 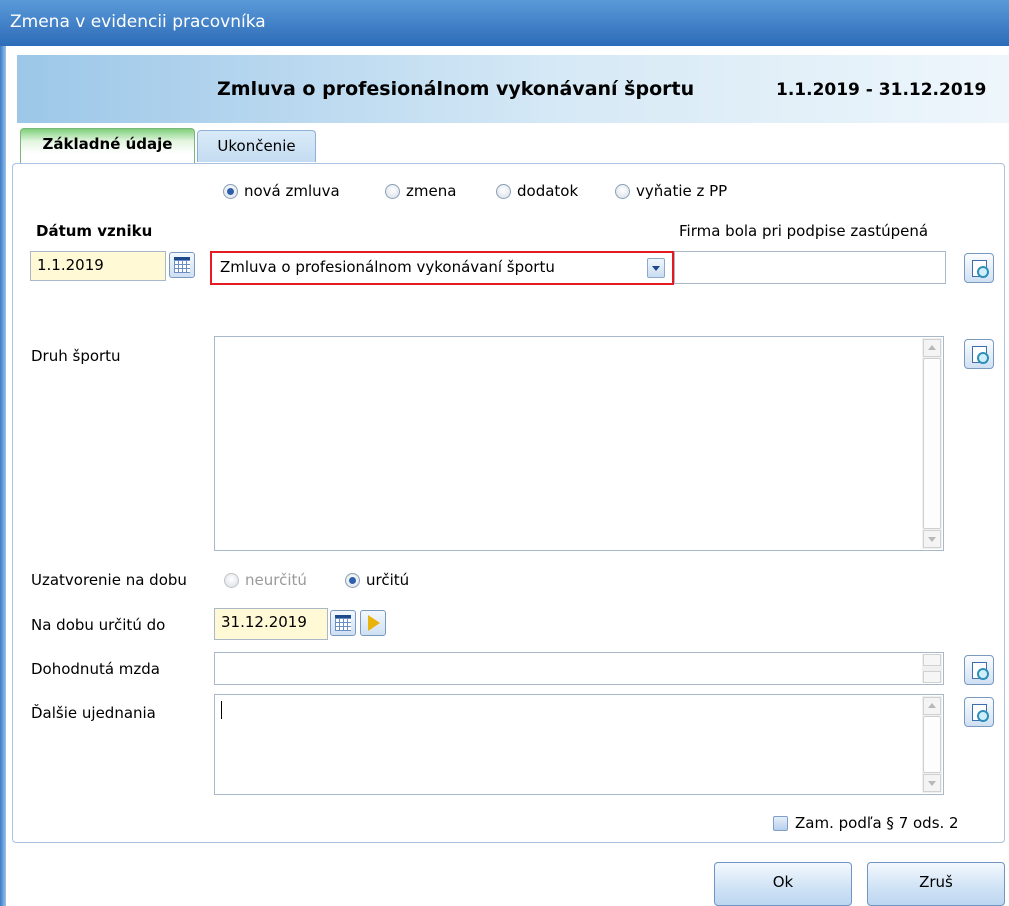 I want to click on section7-checkbox: Zam. podľa § 7 ods. 2, so click(x=866, y=823).